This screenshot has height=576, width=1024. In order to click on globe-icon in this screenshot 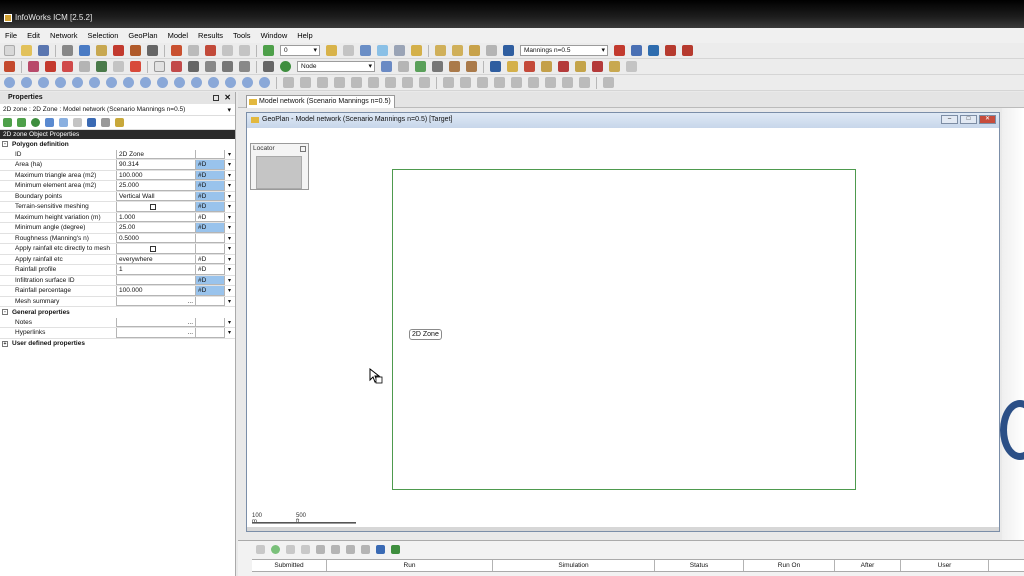, I will do `click(285, 66)`.